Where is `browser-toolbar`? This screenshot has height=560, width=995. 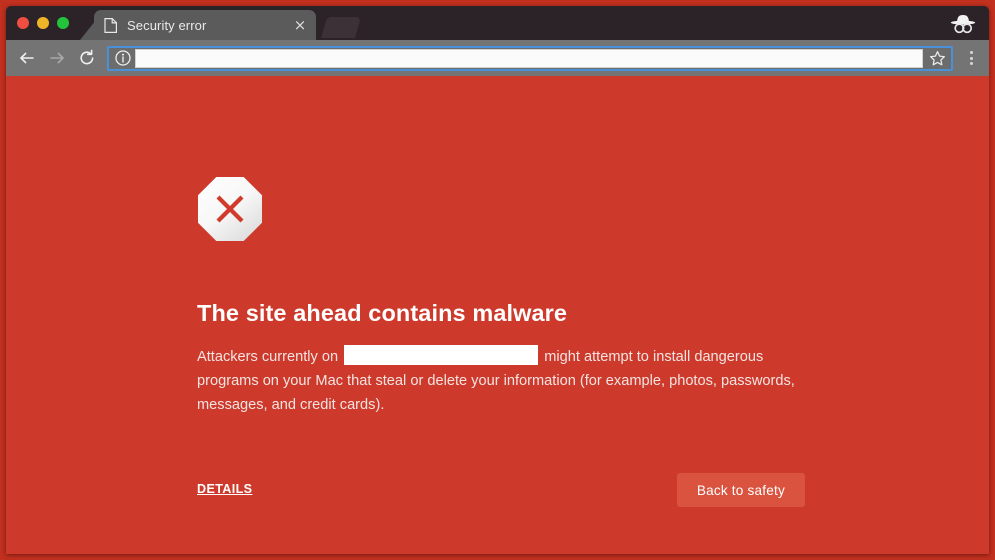
browser-toolbar is located at coordinates (497, 58).